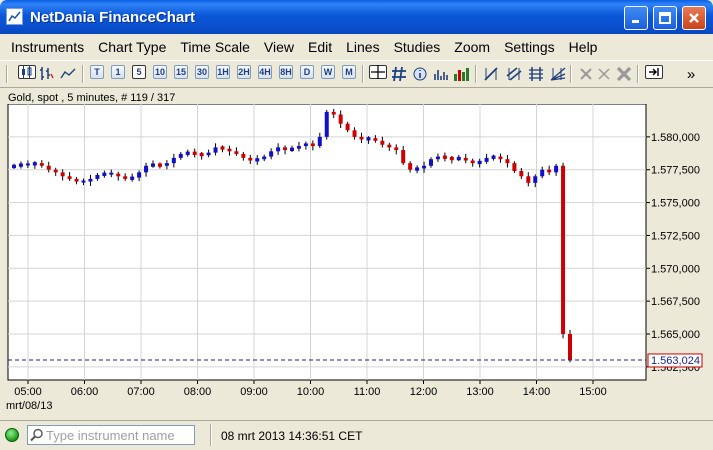 Image resolution: width=713 pixels, height=450 pixels. What do you see at coordinates (119, 435) in the screenshot?
I see `instrument-search-input` at bounding box center [119, 435].